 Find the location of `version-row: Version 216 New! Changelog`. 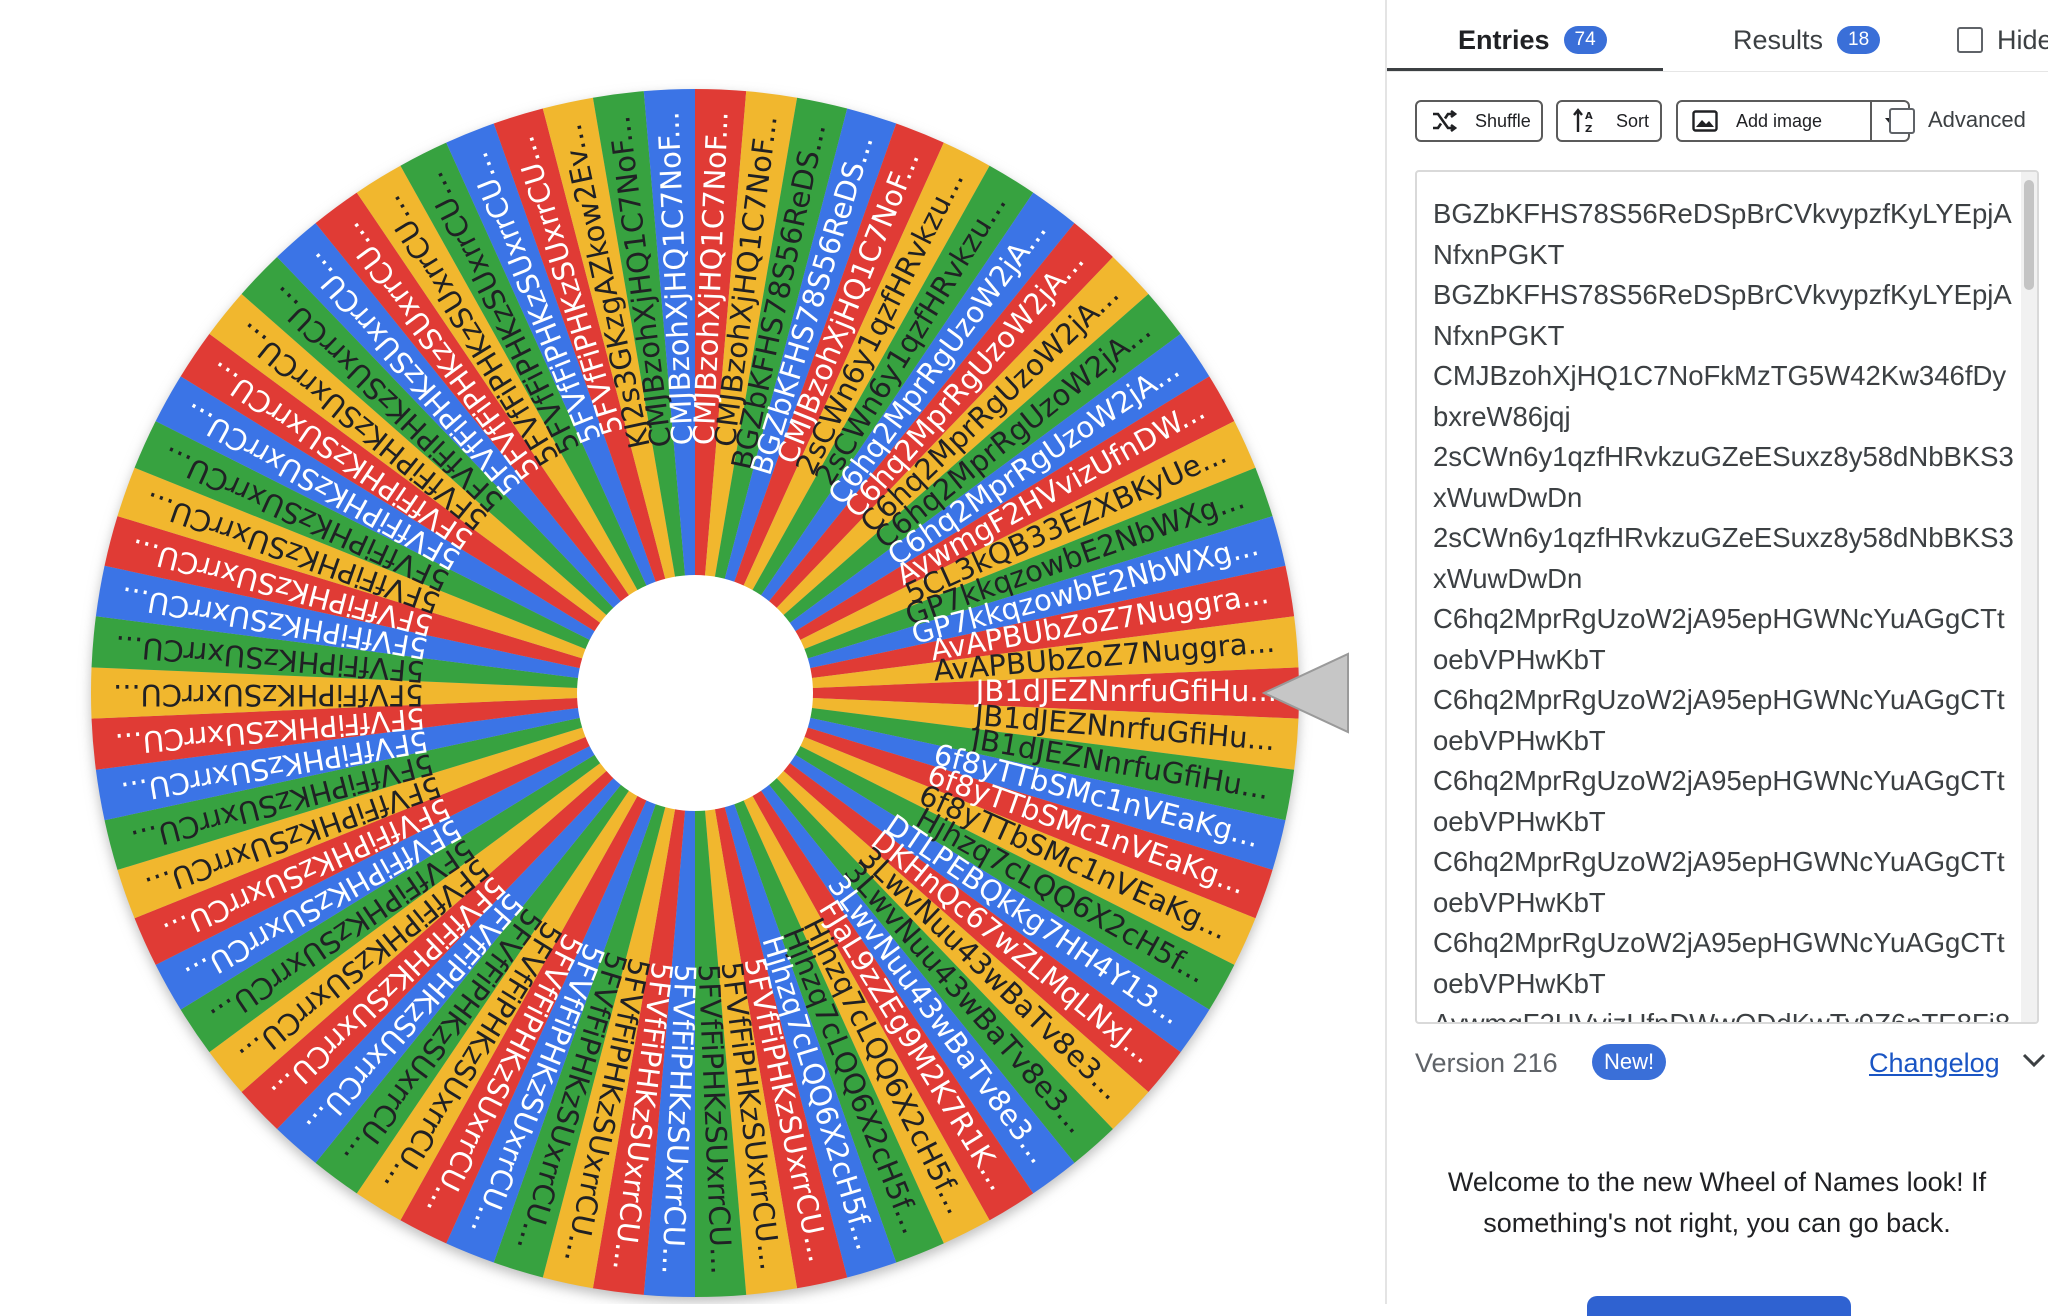

version-row: Version 216 New! Changelog is located at coordinates (1730, 1062).